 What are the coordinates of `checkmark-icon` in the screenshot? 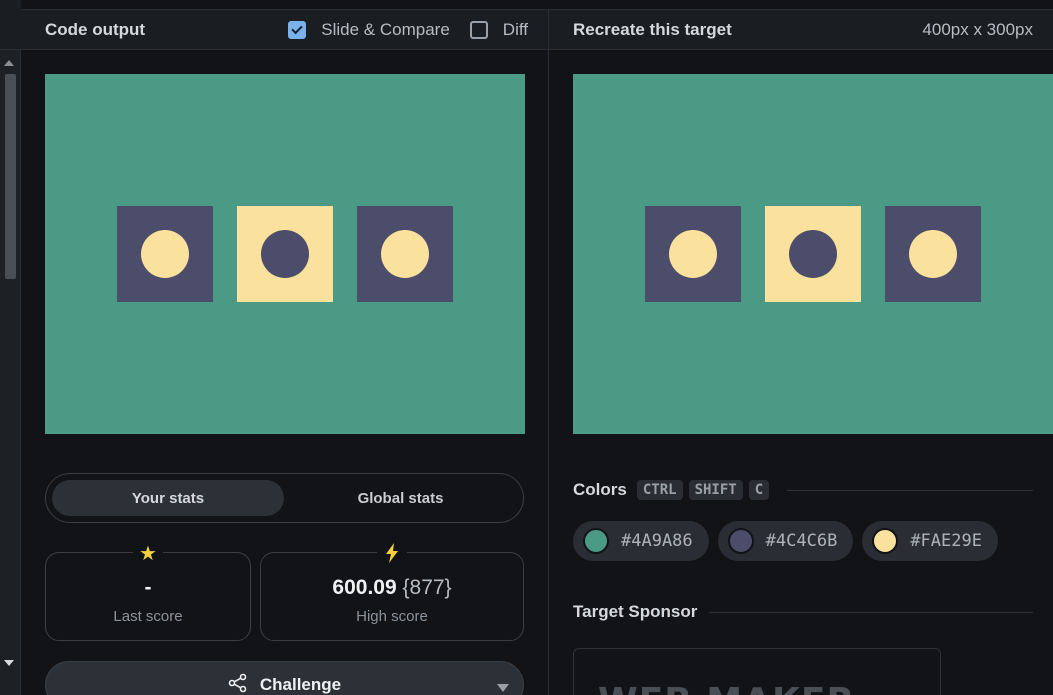 It's located at (297, 28).